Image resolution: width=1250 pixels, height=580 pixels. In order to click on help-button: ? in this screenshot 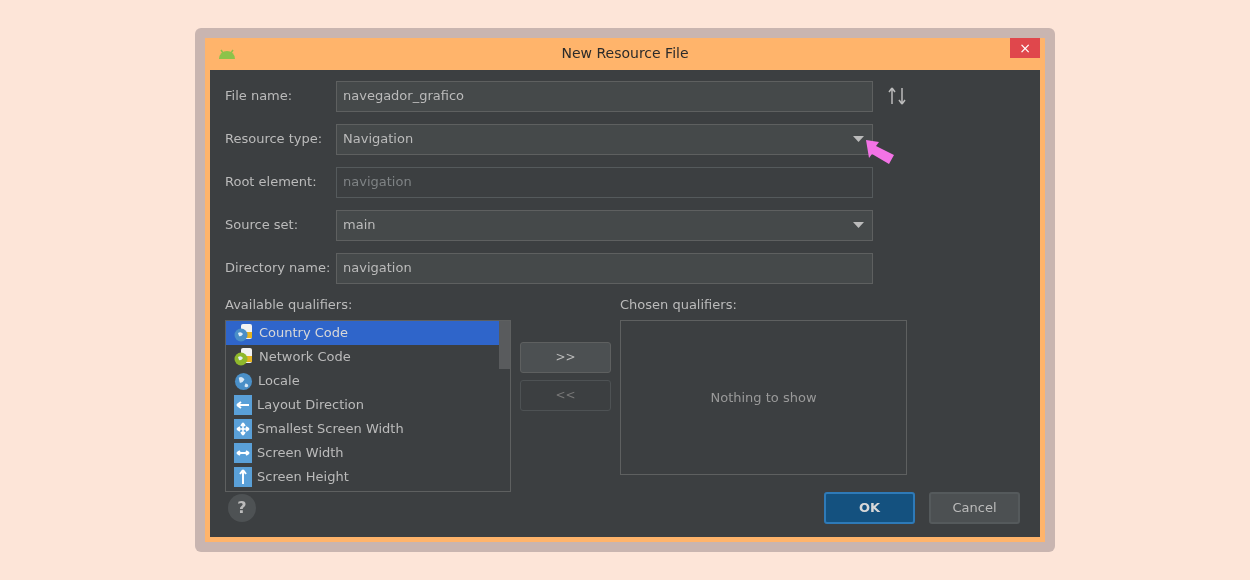, I will do `click(242, 508)`.